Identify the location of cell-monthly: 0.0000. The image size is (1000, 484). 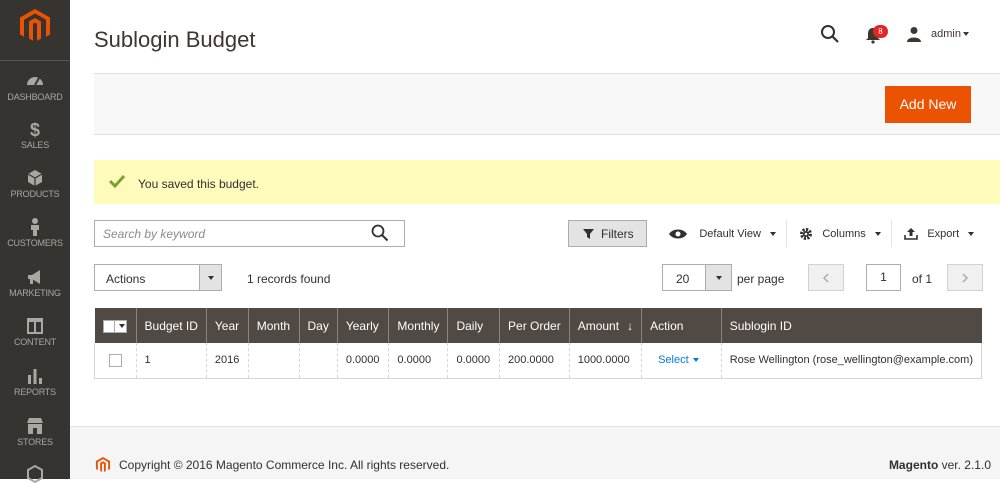
(418, 361).